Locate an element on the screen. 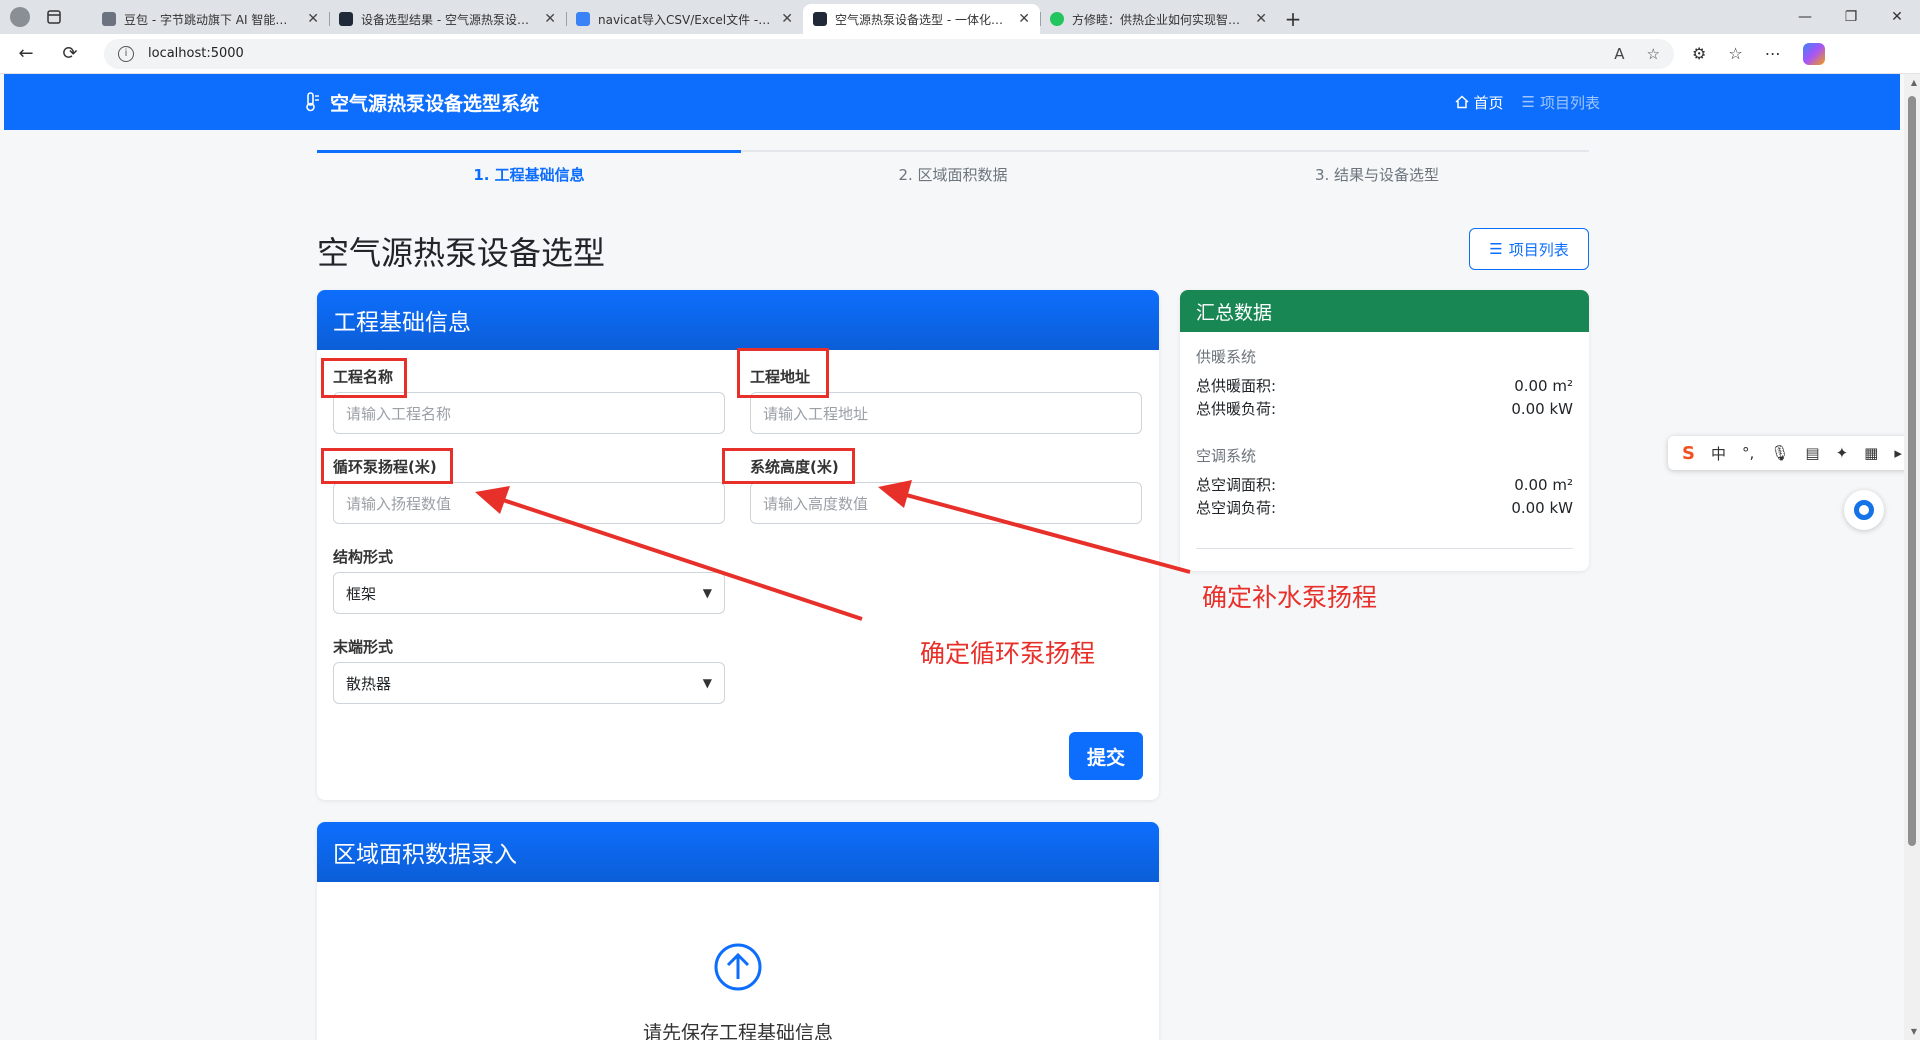 This screenshot has height=1040, width=1920. tab-title: 空气源热泵设备选型 - 一体化数据 is located at coordinates (923, 19).